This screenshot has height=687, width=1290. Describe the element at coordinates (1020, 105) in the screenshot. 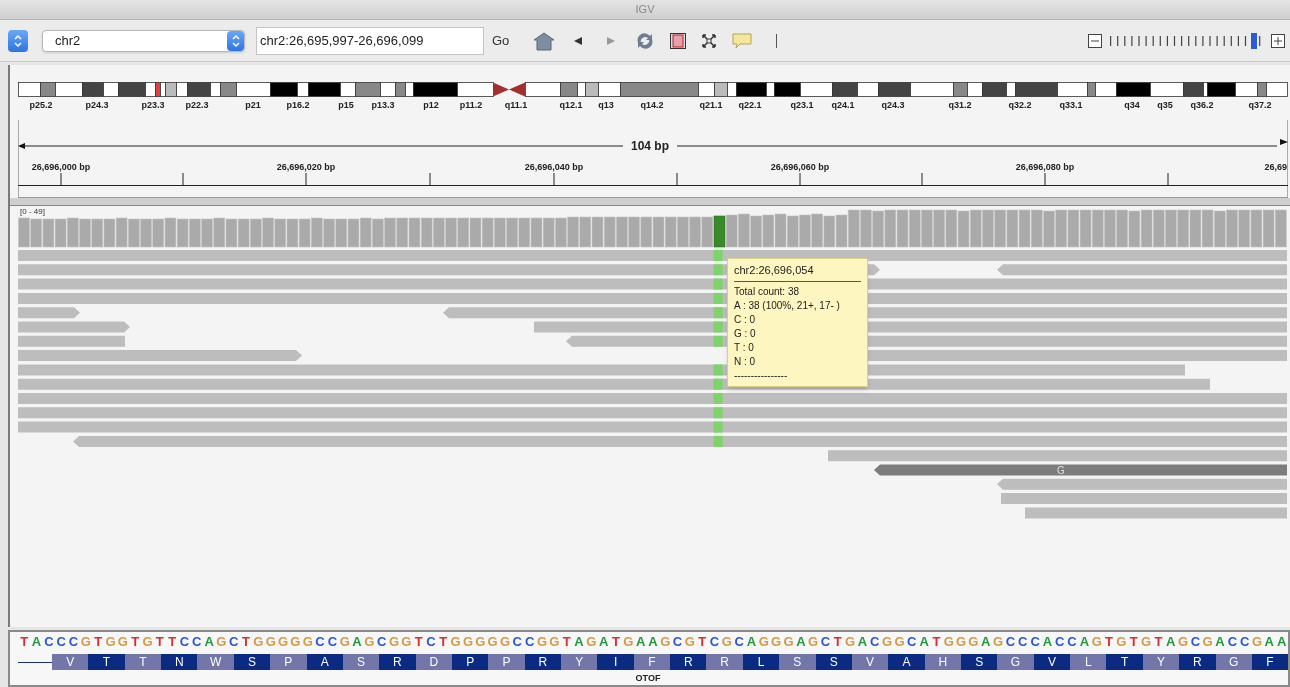

I see `cytoband-label: q32.2` at that location.